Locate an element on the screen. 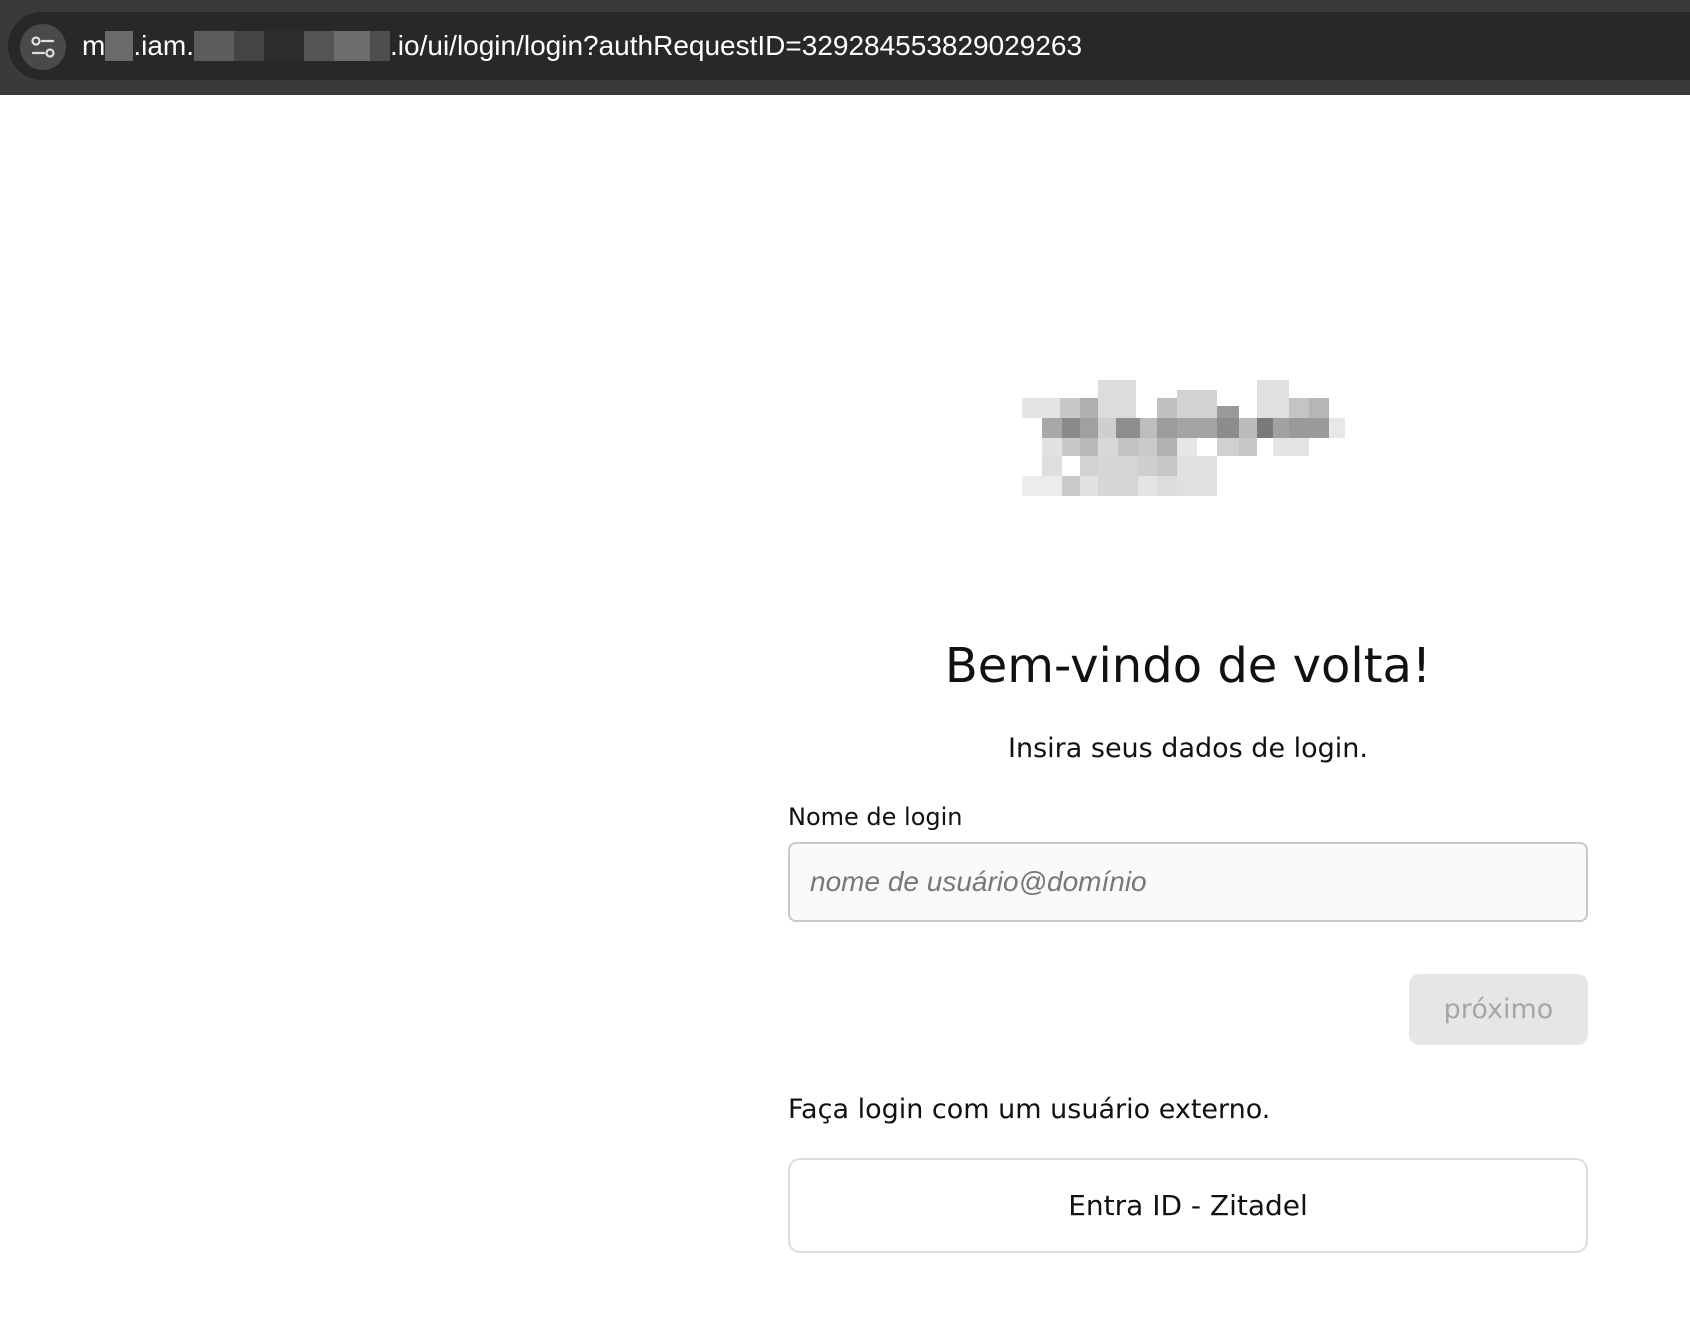 The height and width of the screenshot is (1338, 1690). login-name-label: Nome de login is located at coordinates (875, 817).